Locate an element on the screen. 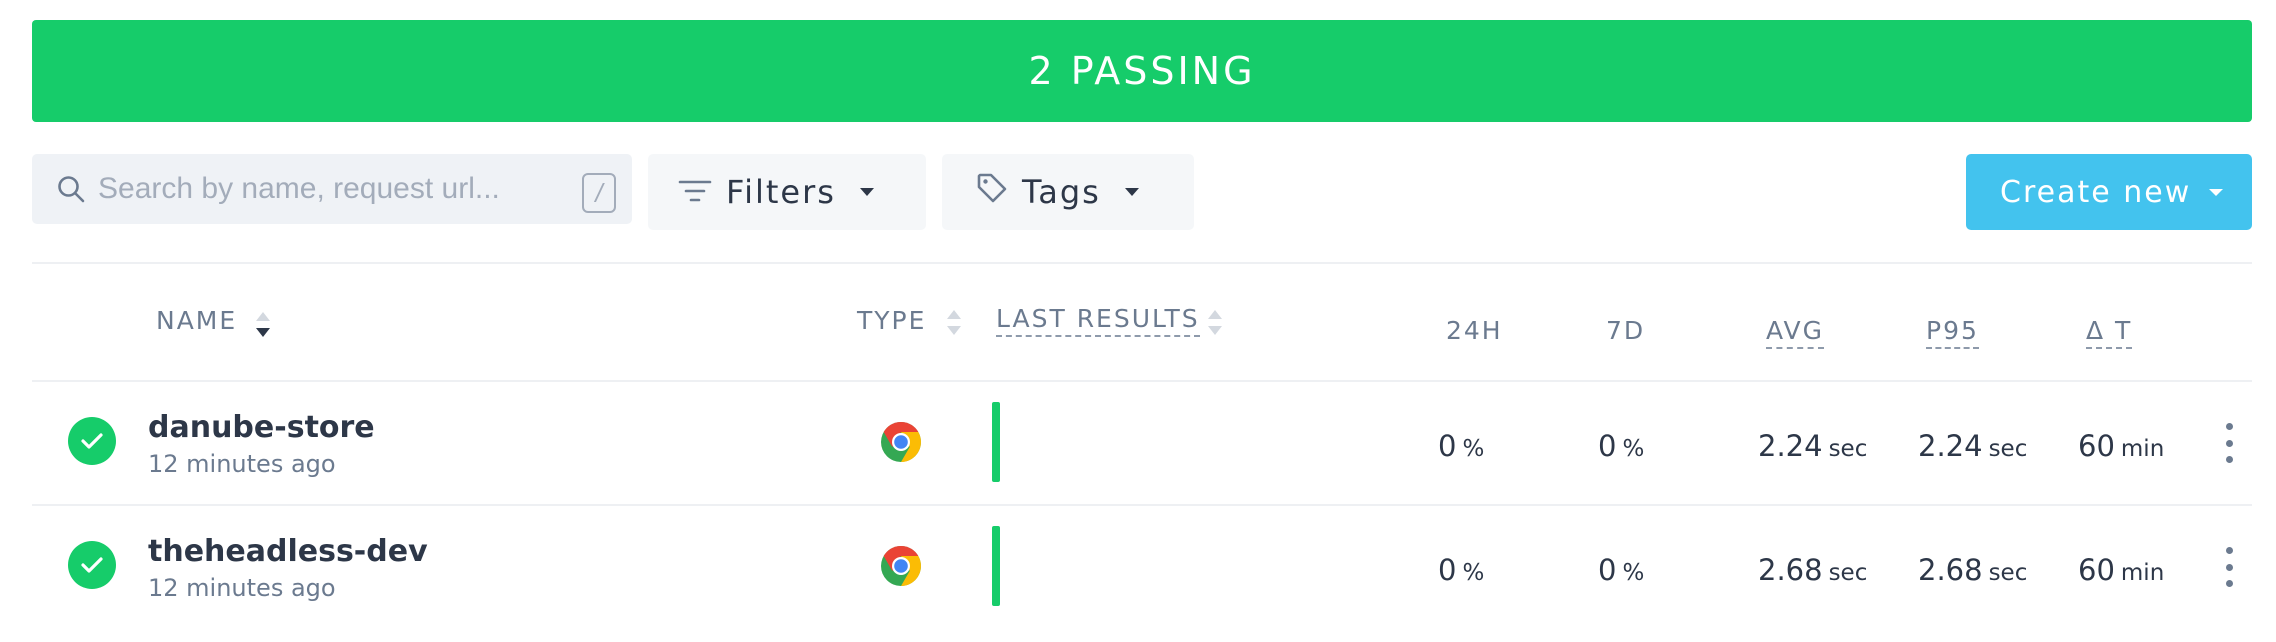 Image resolution: width=2276 pixels, height=642 pixels. p95-response: 2.68 sec is located at coordinates (1973, 570).